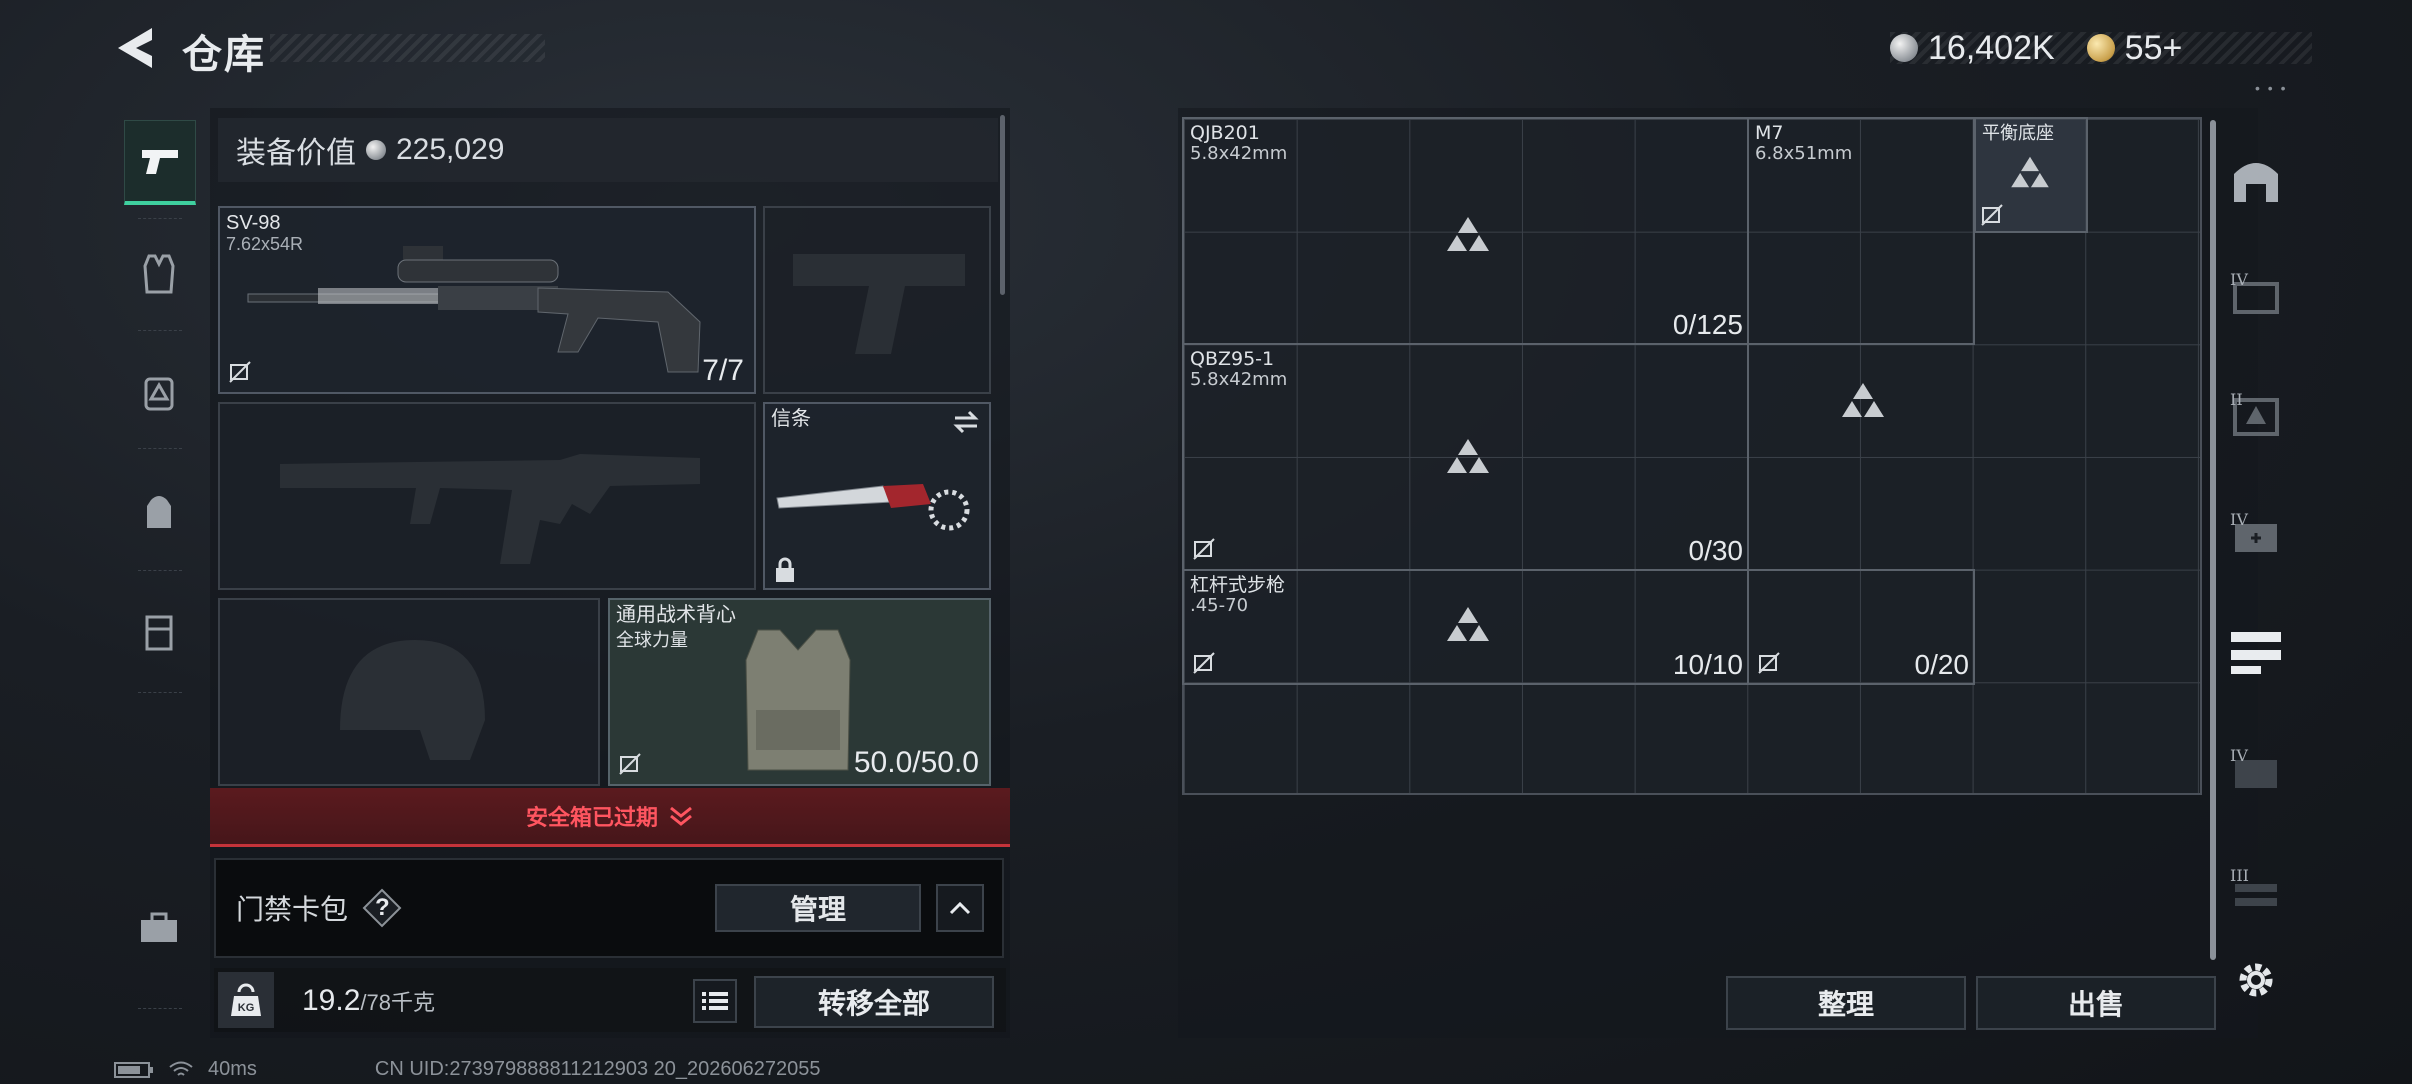 The image size is (2412, 1084). I want to click on rig-icon, so click(159, 633).